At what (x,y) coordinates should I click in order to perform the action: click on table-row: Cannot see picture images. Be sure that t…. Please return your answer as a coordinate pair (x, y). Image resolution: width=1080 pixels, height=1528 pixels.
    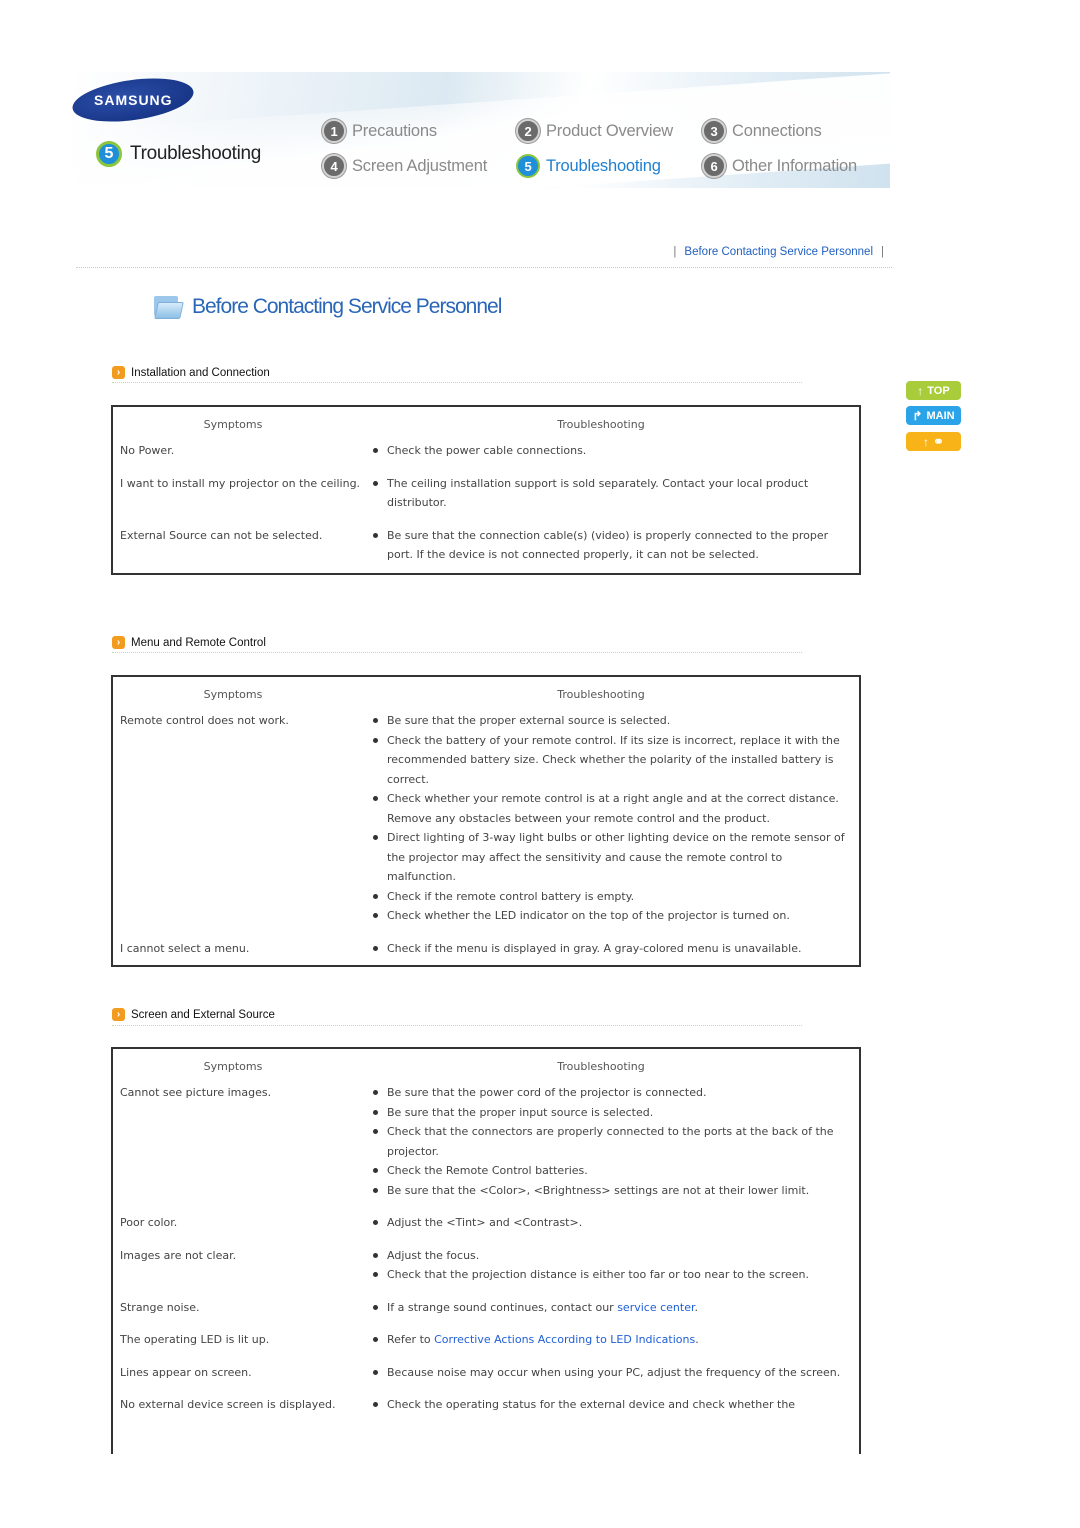
    Looking at the image, I should click on (486, 1141).